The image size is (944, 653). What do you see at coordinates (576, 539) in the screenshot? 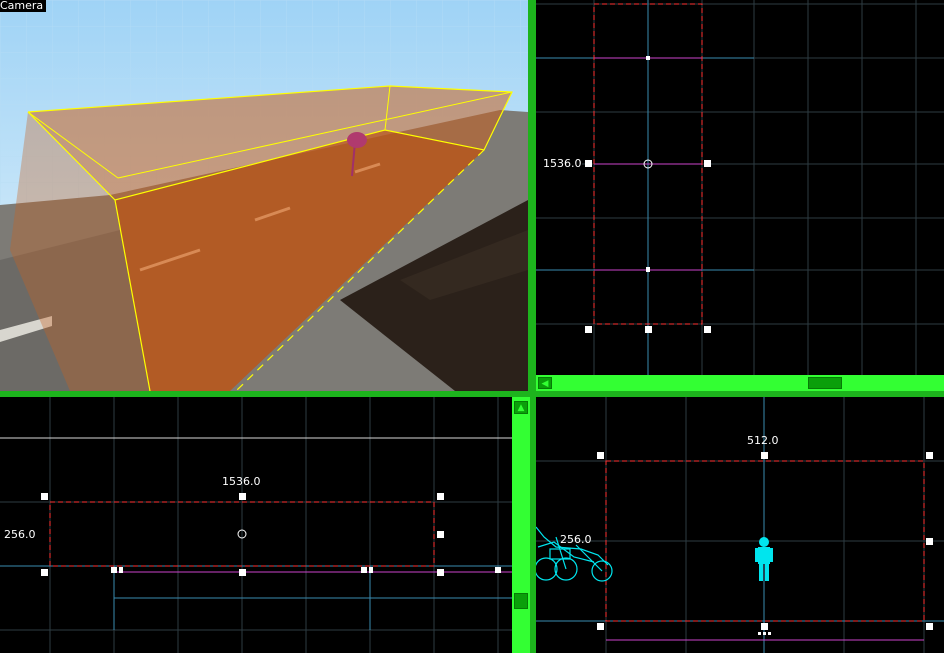
I see `side-height-label: 256.0` at bounding box center [576, 539].